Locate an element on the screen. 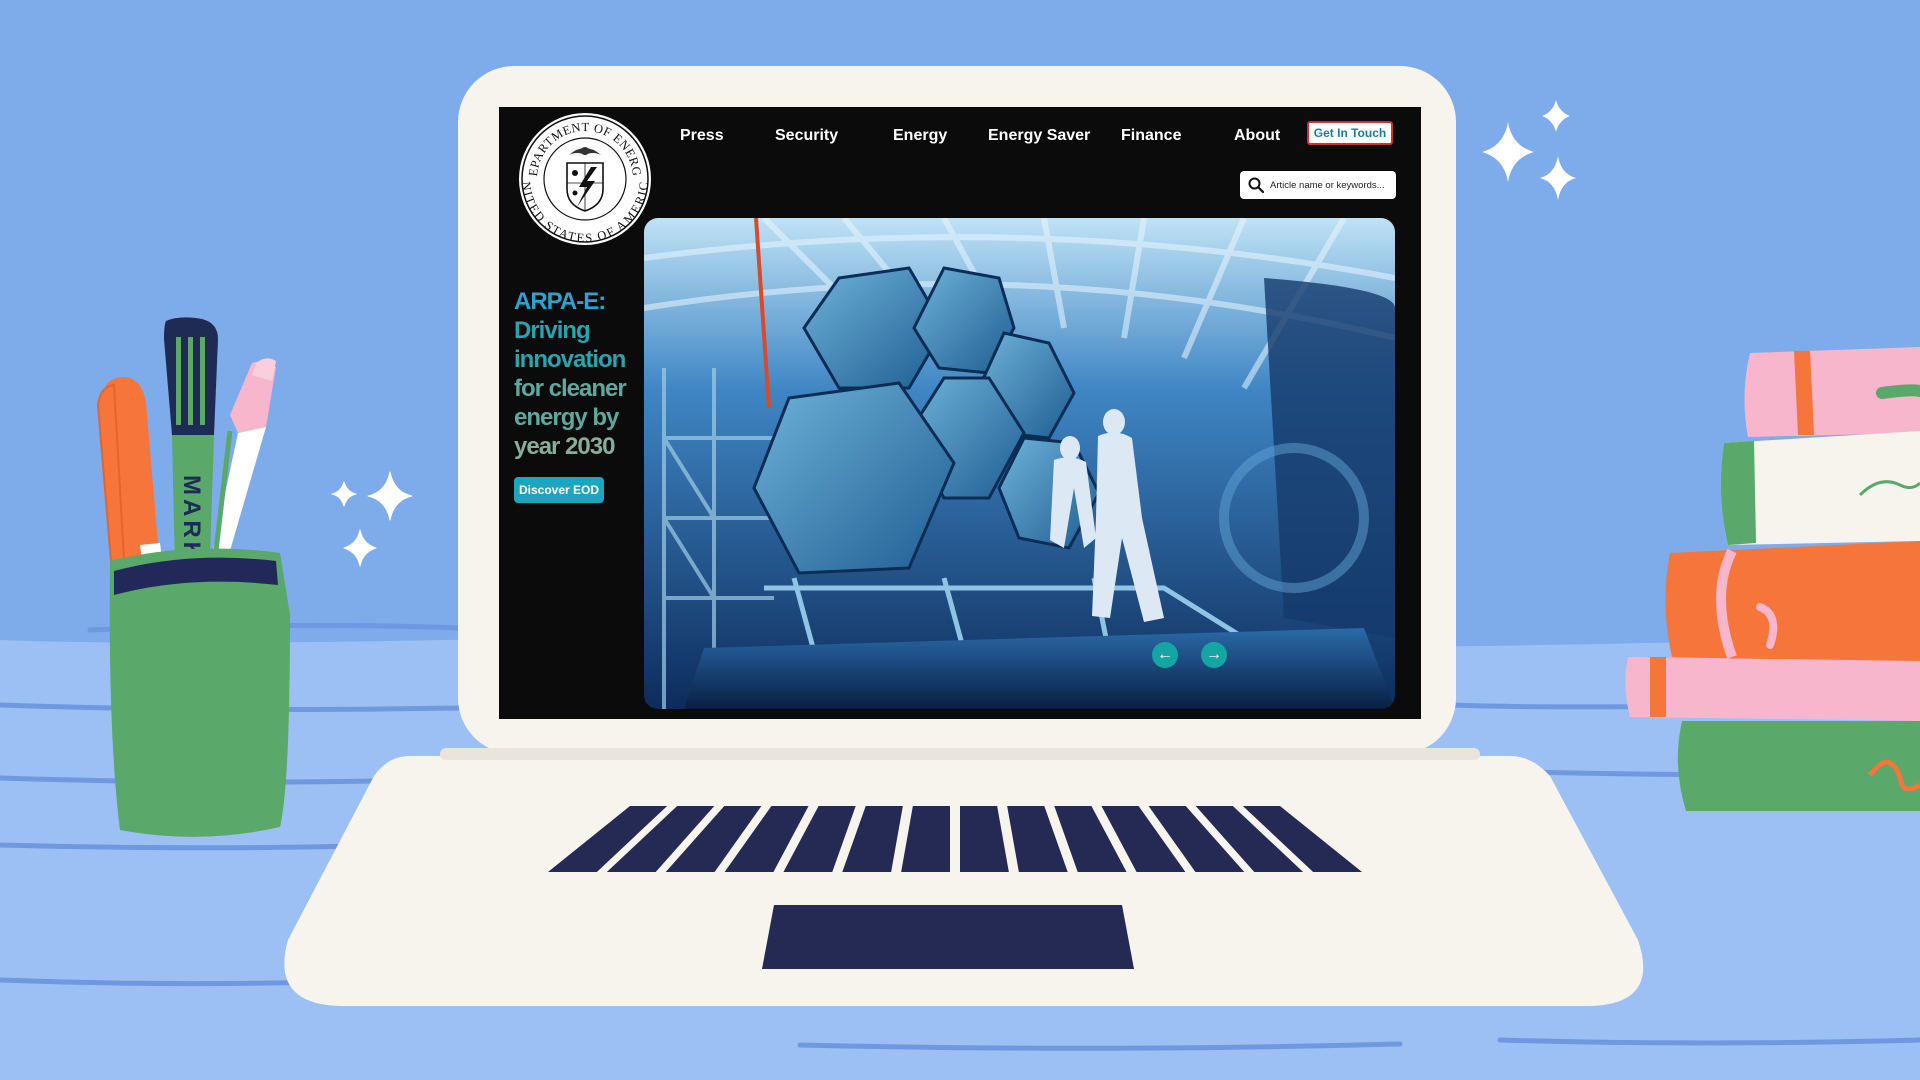 The image size is (1920, 1080). books-stack-illustration is located at coordinates (1772, 579).